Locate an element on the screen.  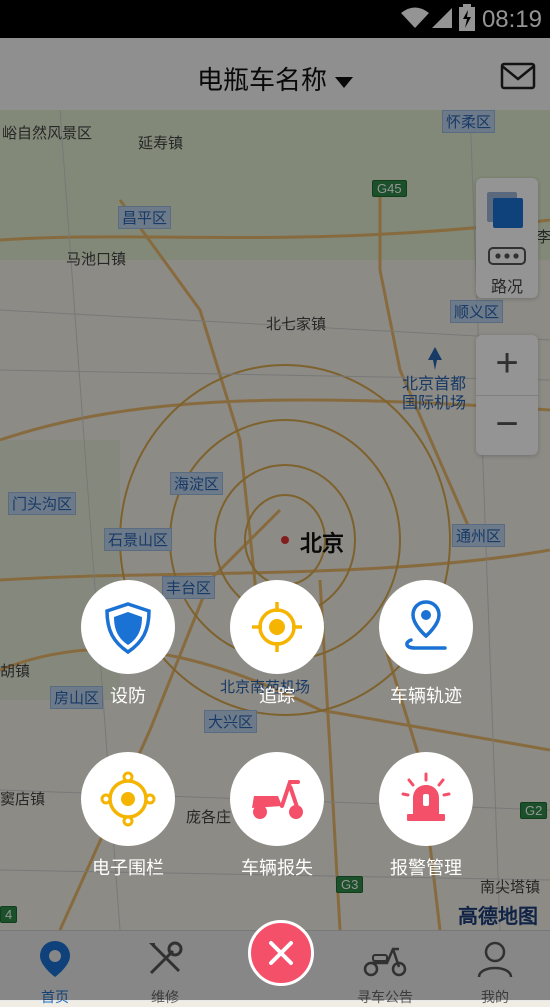
location-pin-icon is located at coordinates (426, 625).